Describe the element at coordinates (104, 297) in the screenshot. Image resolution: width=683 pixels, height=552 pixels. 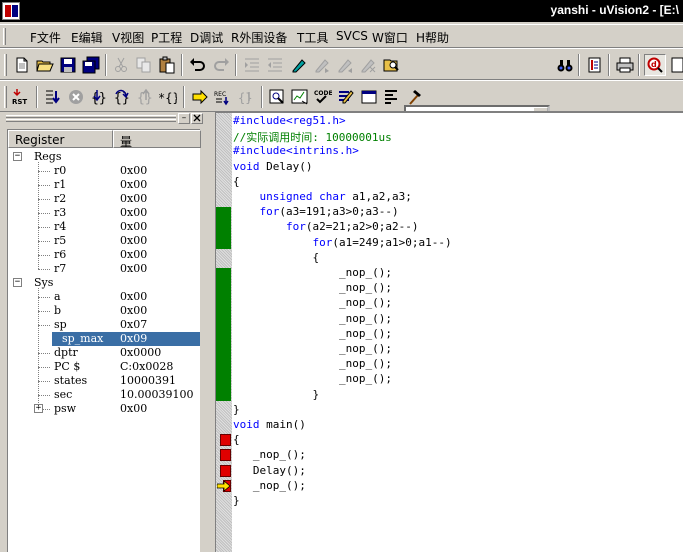
I see `register-row: a 0x00` at that location.